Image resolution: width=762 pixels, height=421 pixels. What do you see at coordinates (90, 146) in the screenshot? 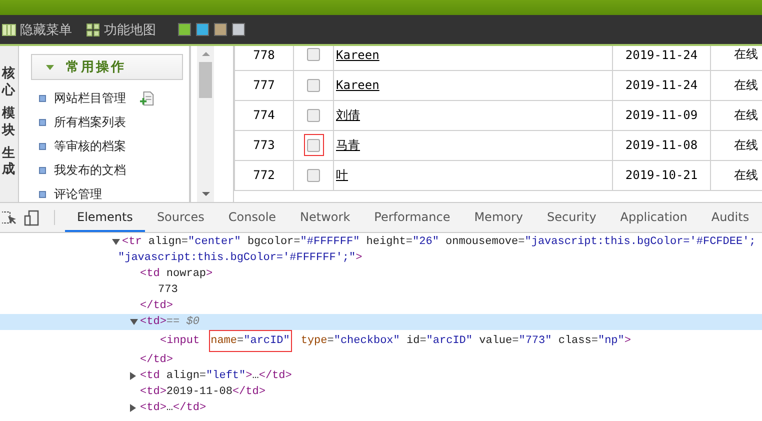
I see `menu-item: 等审核的档案` at bounding box center [90, 146].